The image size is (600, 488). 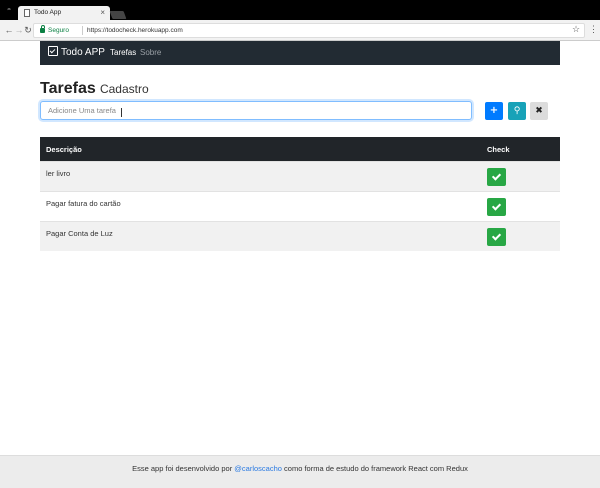 I want to click on url-text: https://todocheck.herokuapp.com, so click(x=135, y=30).